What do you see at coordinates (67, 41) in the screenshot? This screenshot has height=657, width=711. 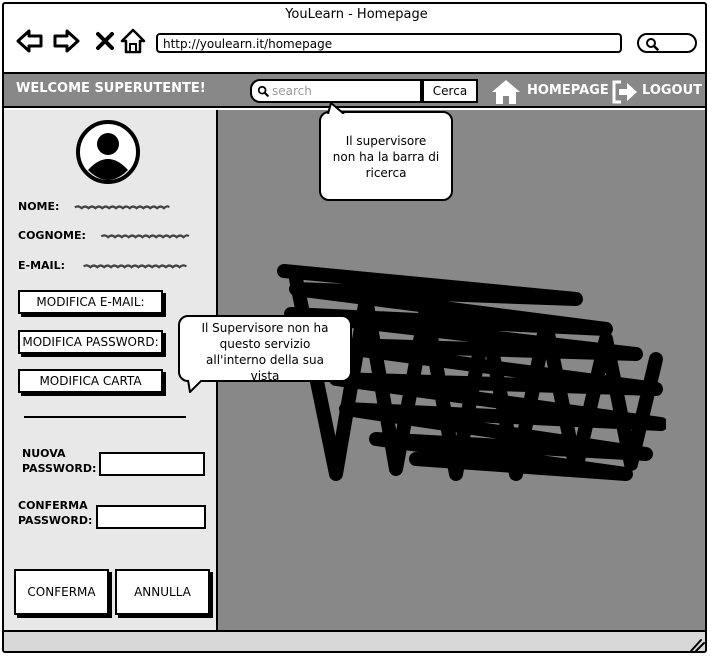 I see `forward-arrow-icon` at bounding box center [67, 41].